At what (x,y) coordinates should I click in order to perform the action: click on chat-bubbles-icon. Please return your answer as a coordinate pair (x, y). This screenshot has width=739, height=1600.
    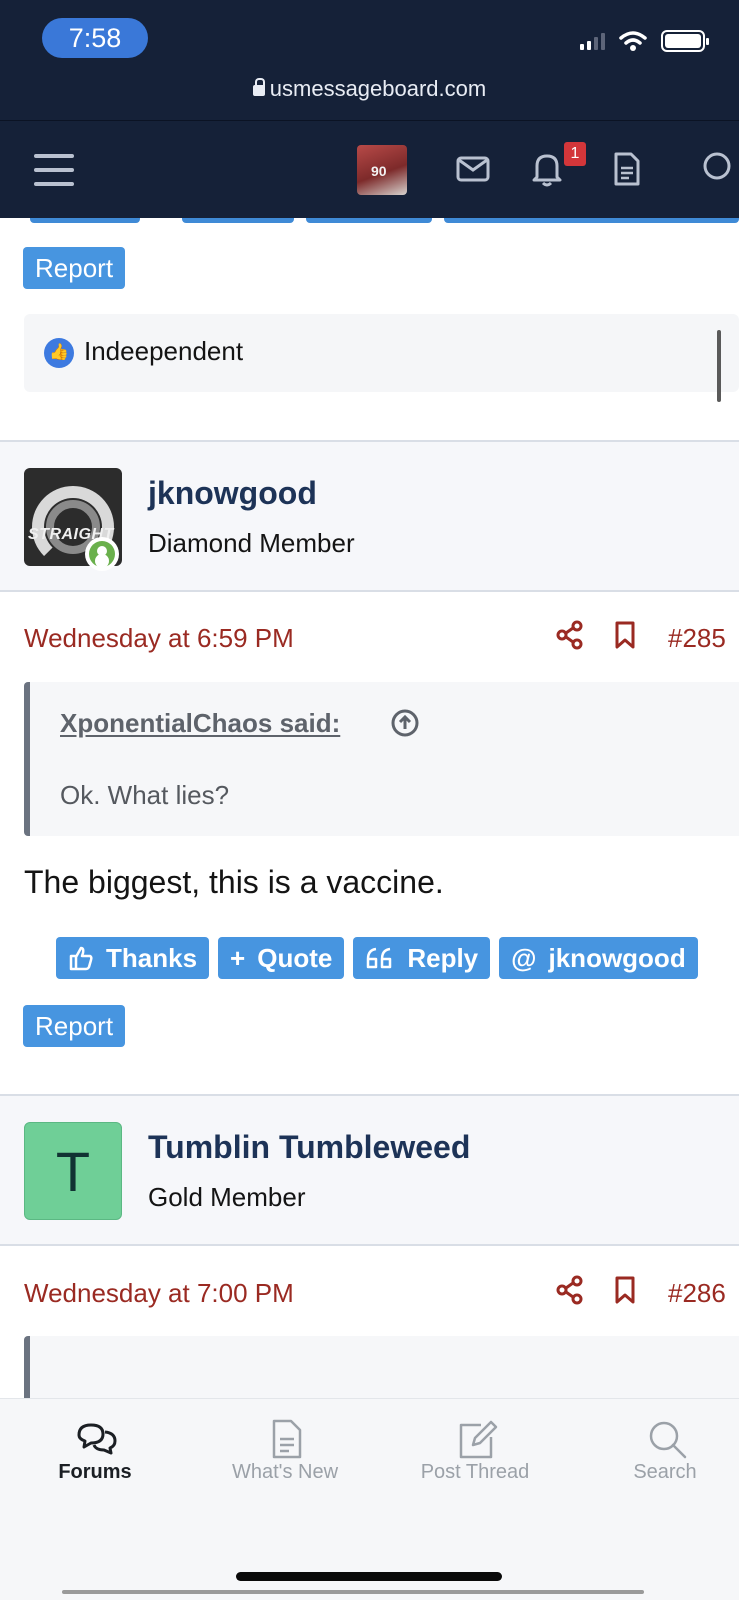
    Looking at the image, I should click on (97, 1439).